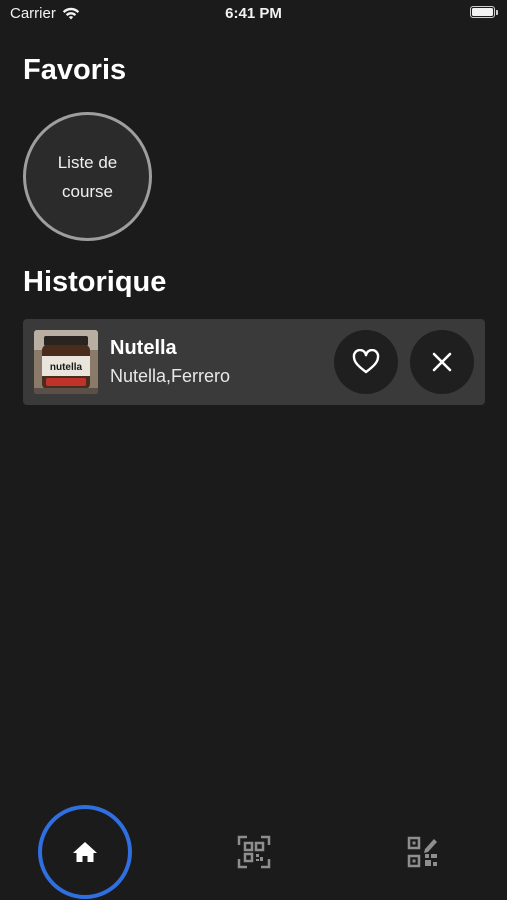 Image resolution: width=507 pixels, height=900 pixels. I want to click on product-name: Nutella, so click(143, 348).